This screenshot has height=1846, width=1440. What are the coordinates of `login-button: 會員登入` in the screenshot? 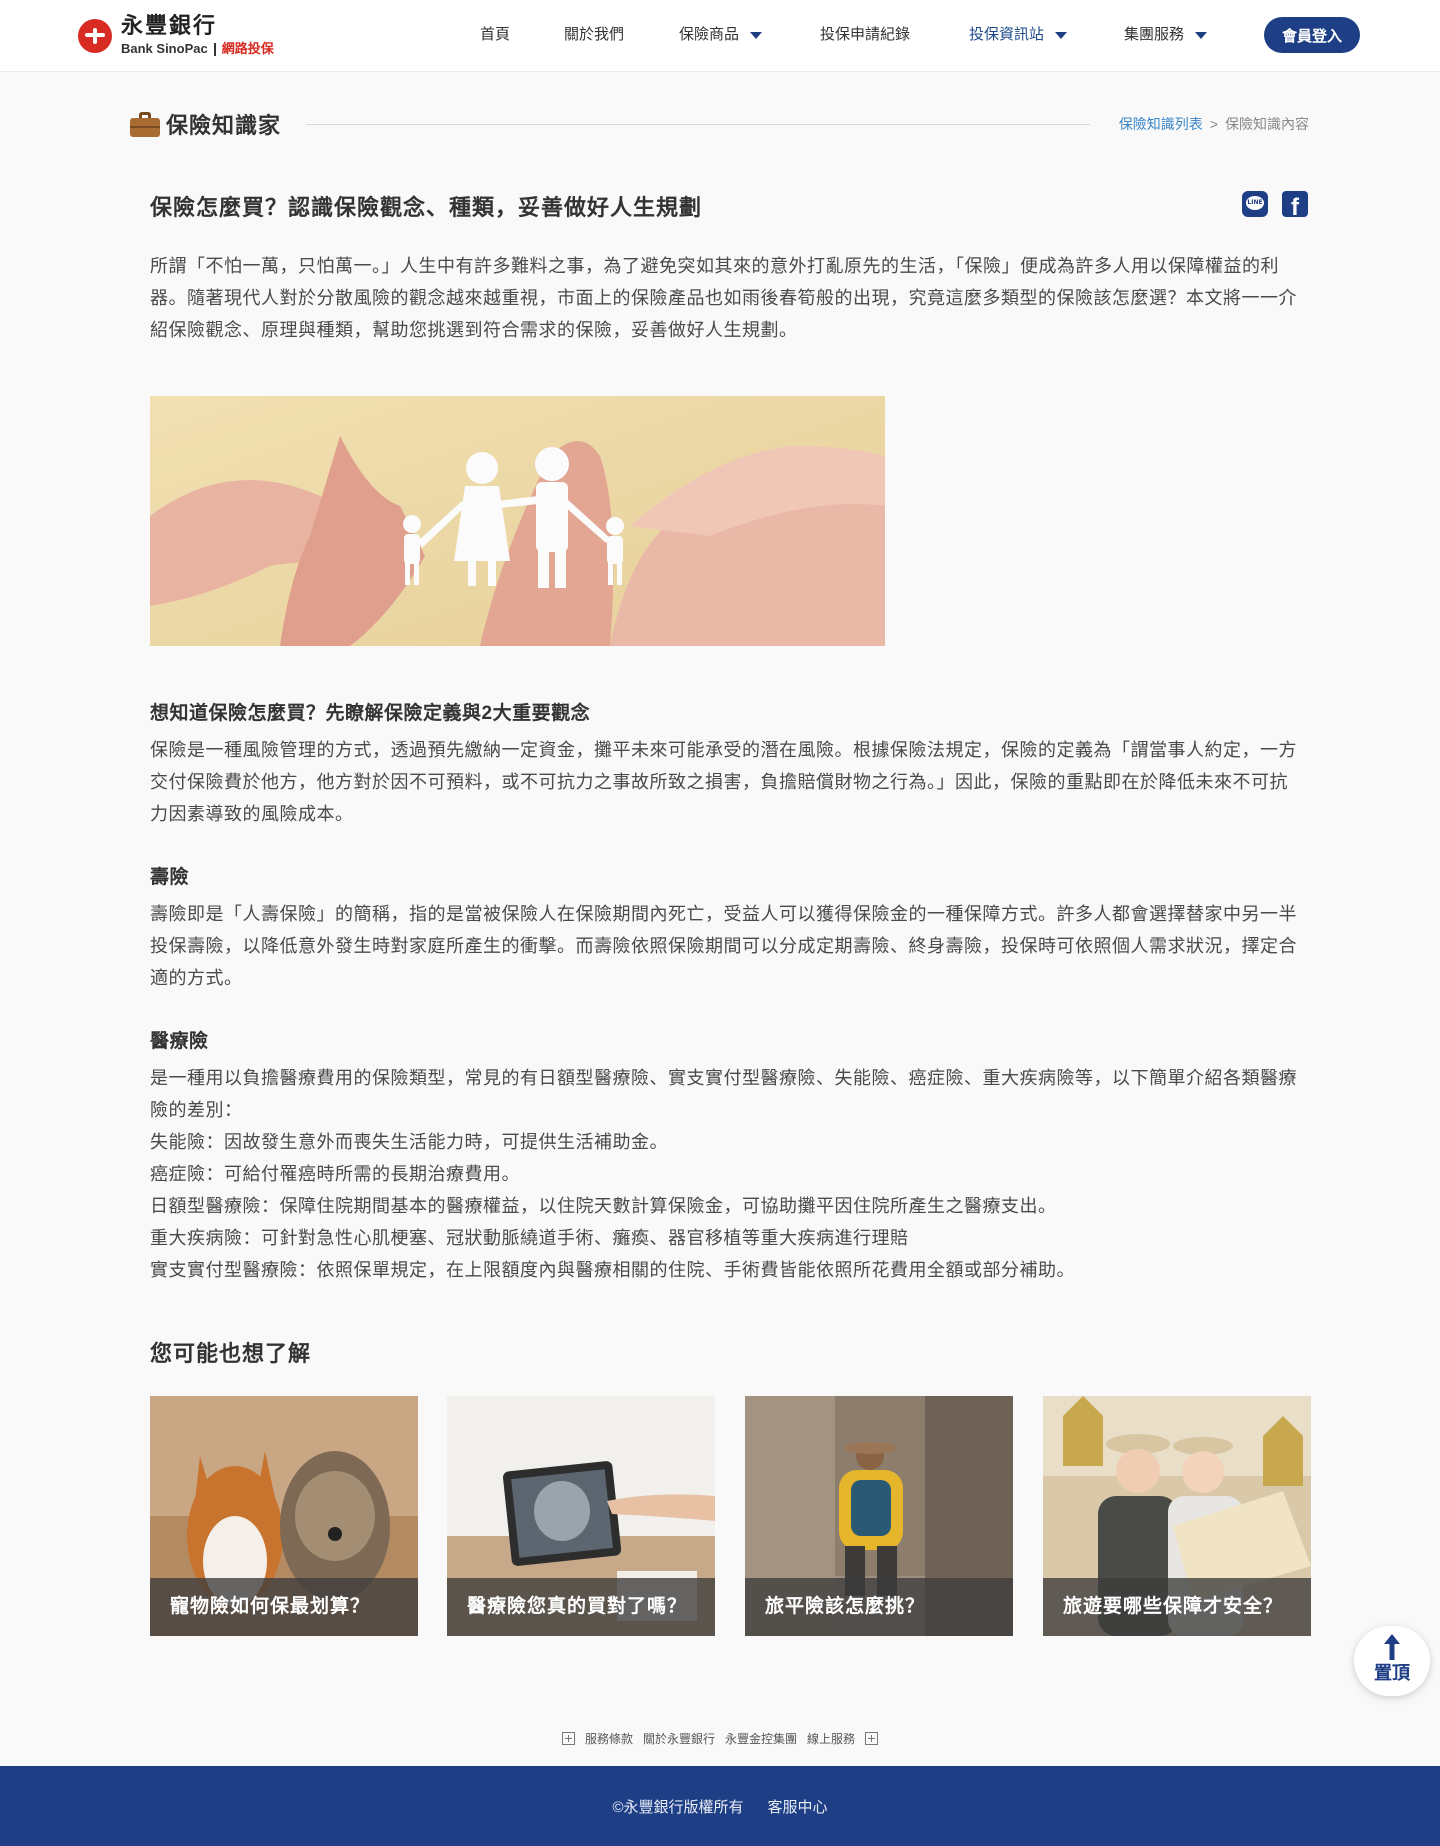 It's located at (1312, 35).